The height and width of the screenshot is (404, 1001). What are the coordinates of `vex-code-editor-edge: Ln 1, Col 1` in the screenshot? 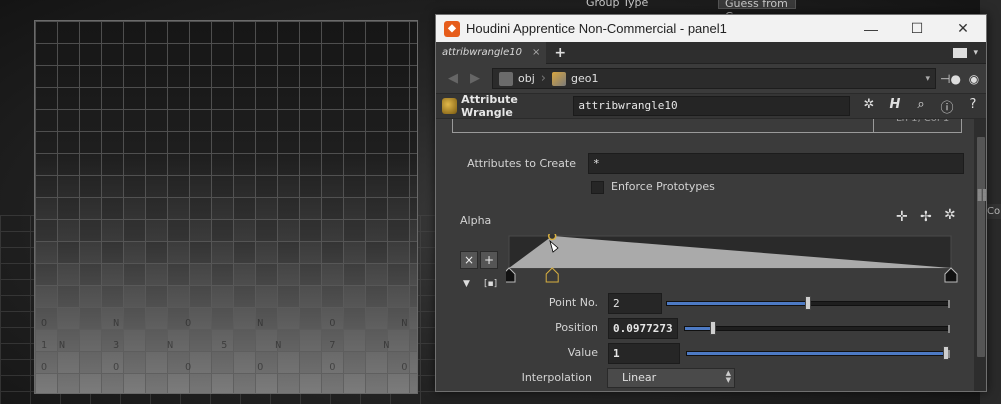 It's located at (707, 126).